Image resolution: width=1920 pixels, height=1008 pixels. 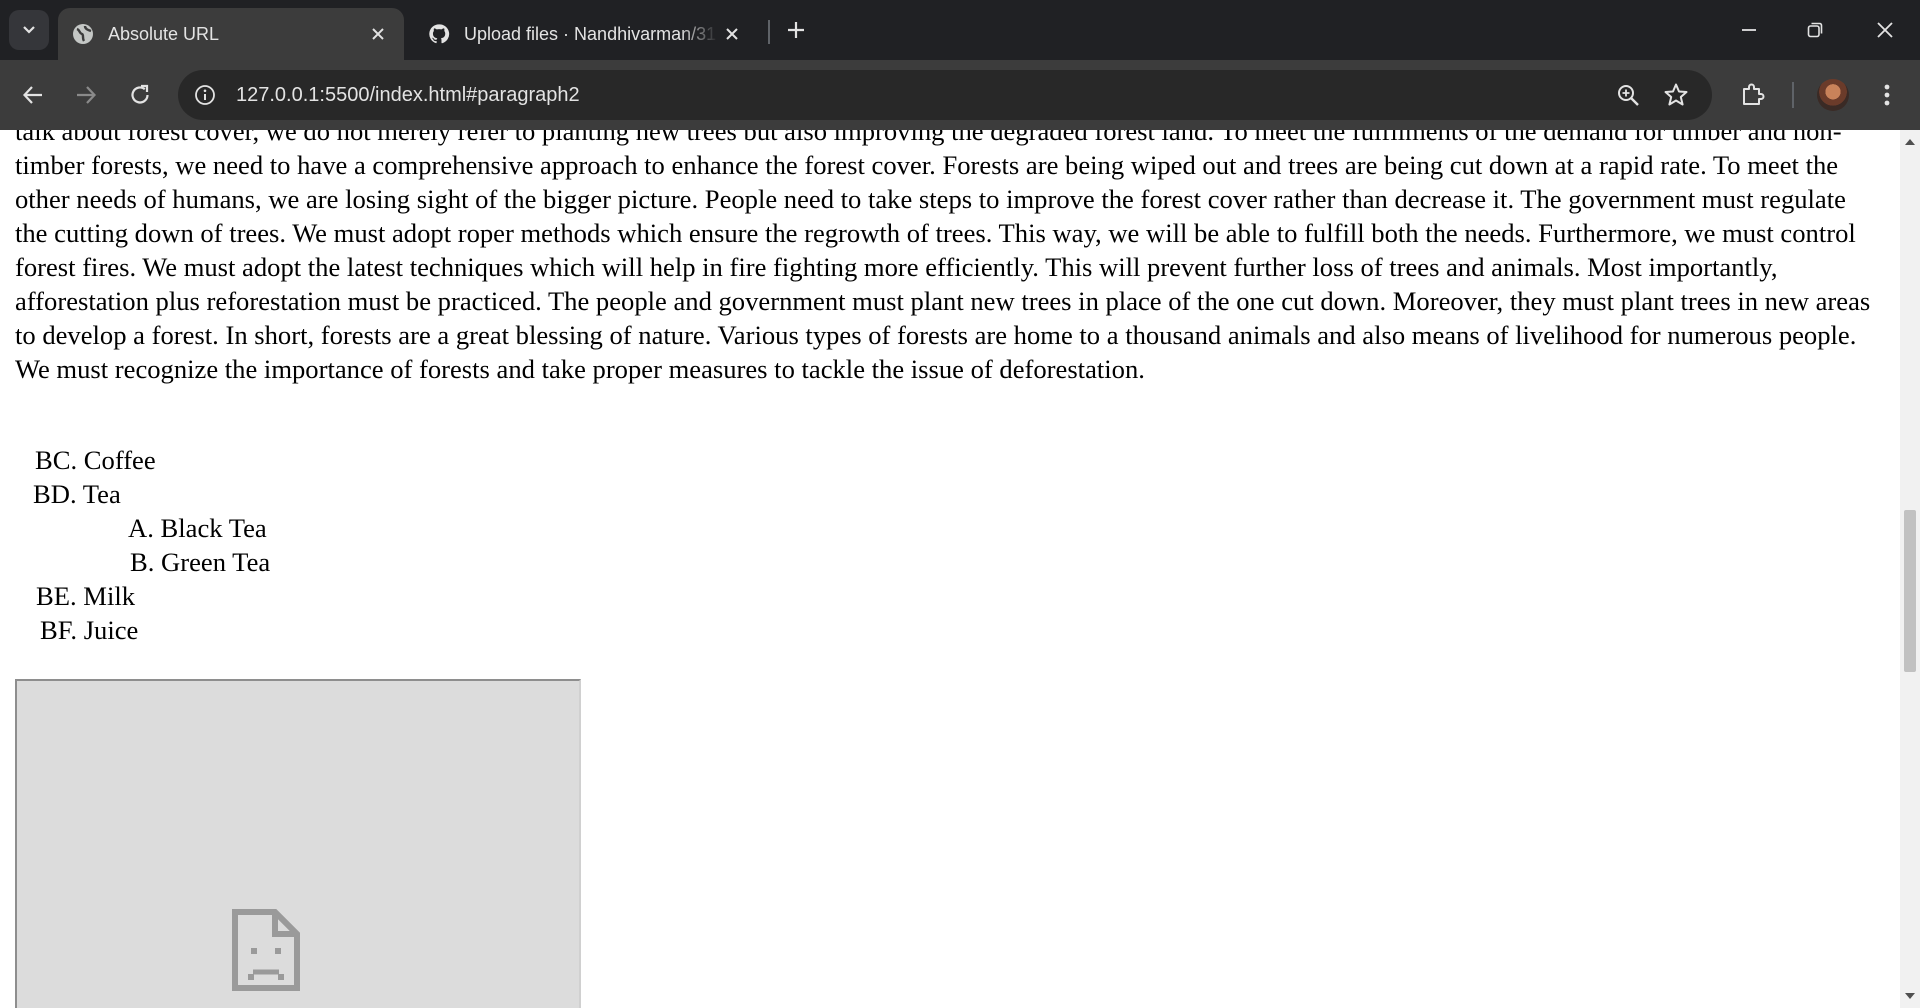 I want to click on list-marker: A., so click(x=141, y=528).